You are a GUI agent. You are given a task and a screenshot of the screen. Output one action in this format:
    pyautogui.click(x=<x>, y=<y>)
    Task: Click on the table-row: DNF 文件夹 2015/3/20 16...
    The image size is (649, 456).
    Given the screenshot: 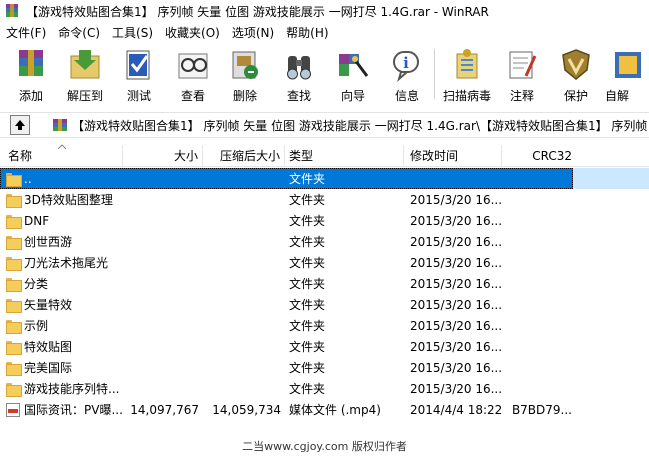 What is the action you would take?
    pyautogui.click(x=324, y=220)
    